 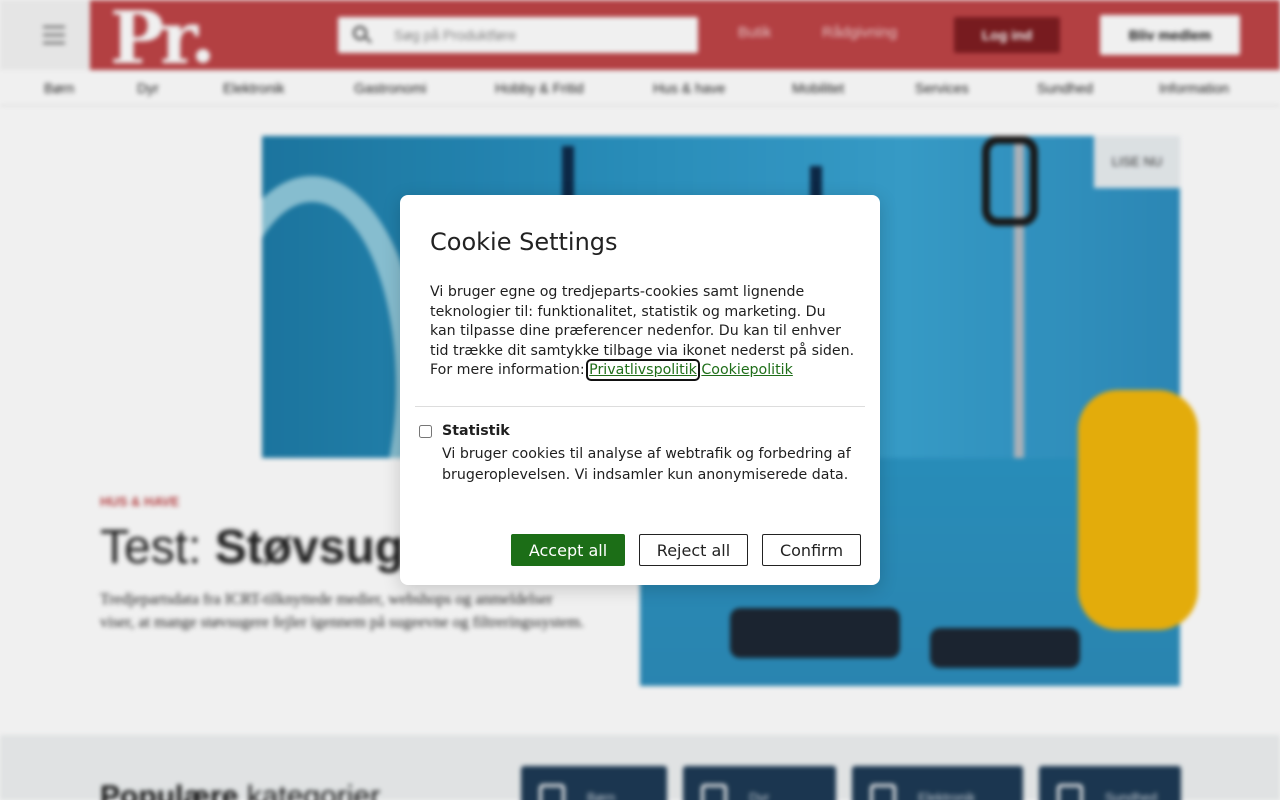 What do you see at coordinates (476, 431) in the screenshot?
I see `statistik-title: Statistik` at bounding box center [476, 431].